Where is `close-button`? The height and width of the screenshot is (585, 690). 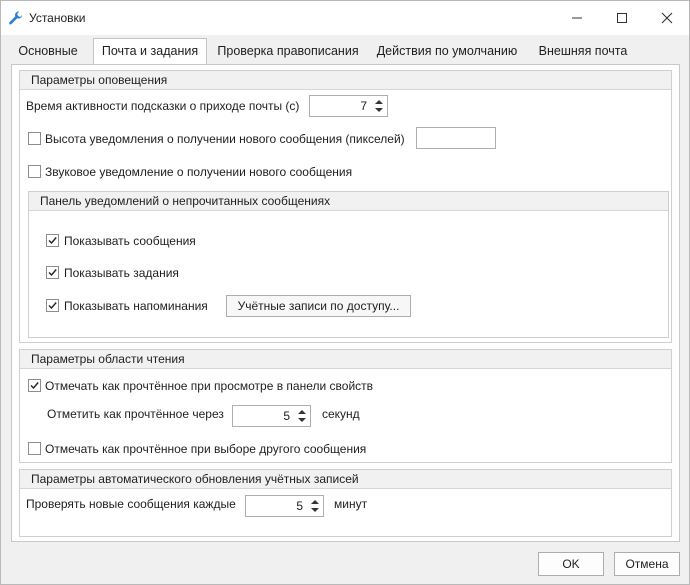 close-button is located at coordinates (667, 18).